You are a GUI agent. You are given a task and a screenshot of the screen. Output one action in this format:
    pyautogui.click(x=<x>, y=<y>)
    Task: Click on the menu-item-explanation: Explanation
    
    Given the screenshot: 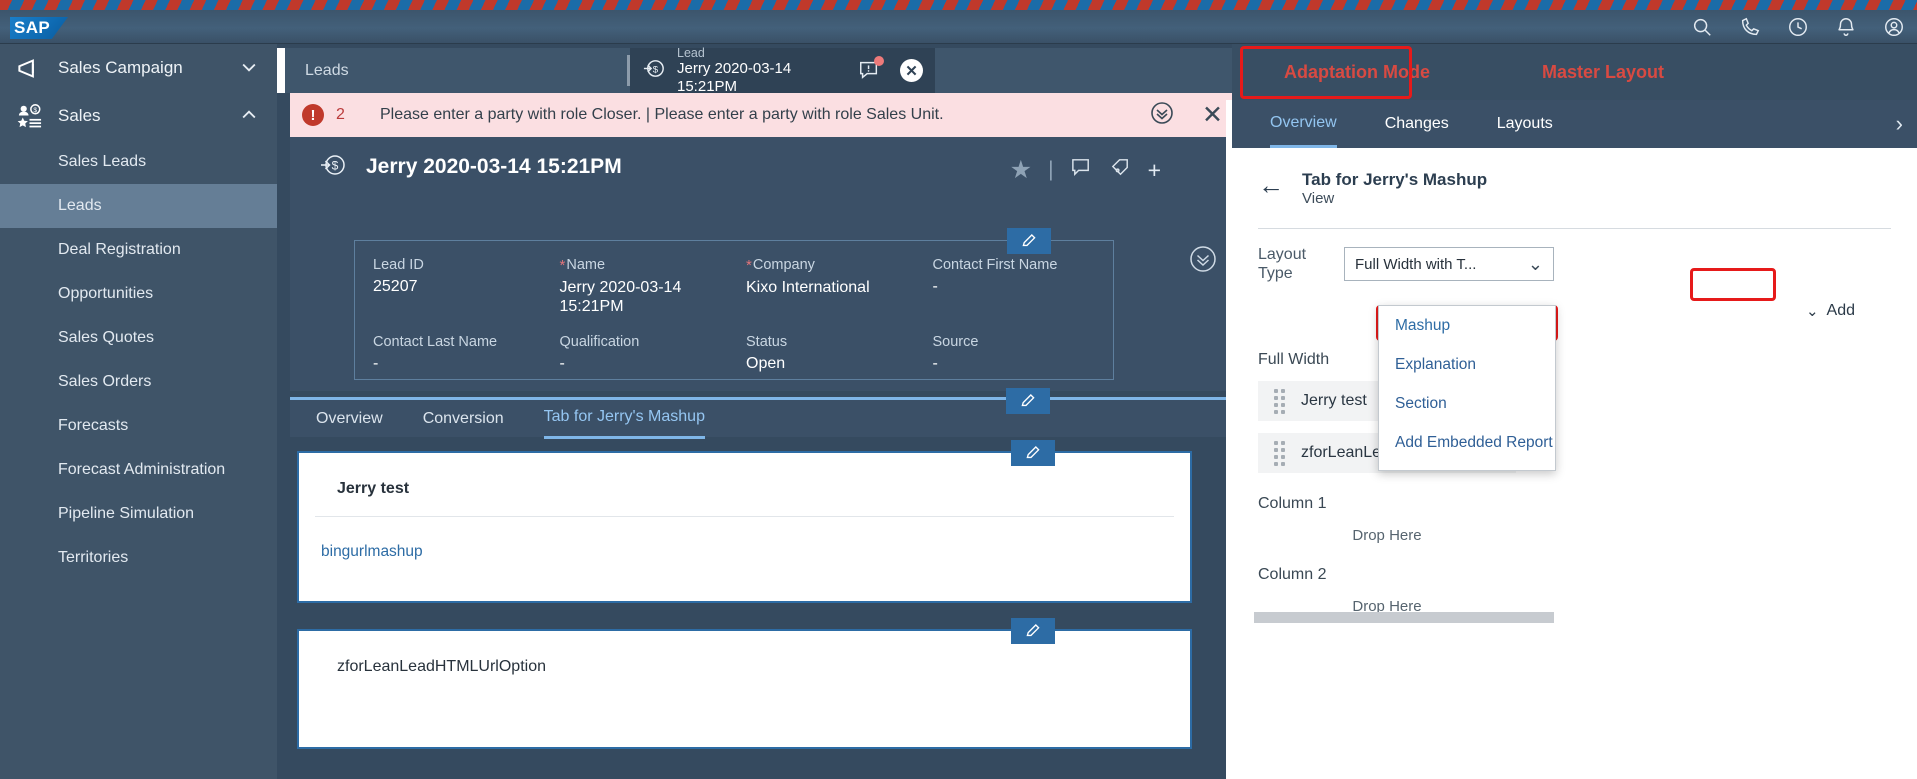 What is the action you would take?
    pyautogui.click(x=1467, y=364)
    